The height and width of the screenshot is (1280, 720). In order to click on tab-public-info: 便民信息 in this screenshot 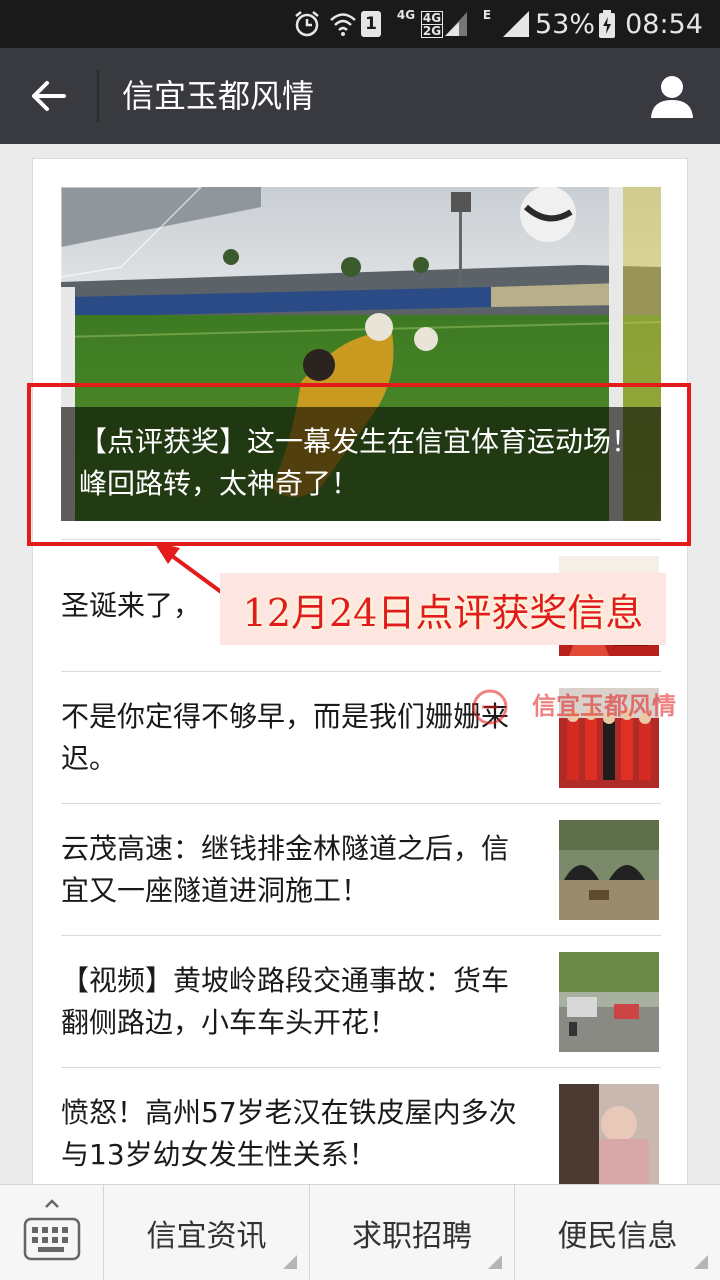, I will do `click(617, 1232)`.